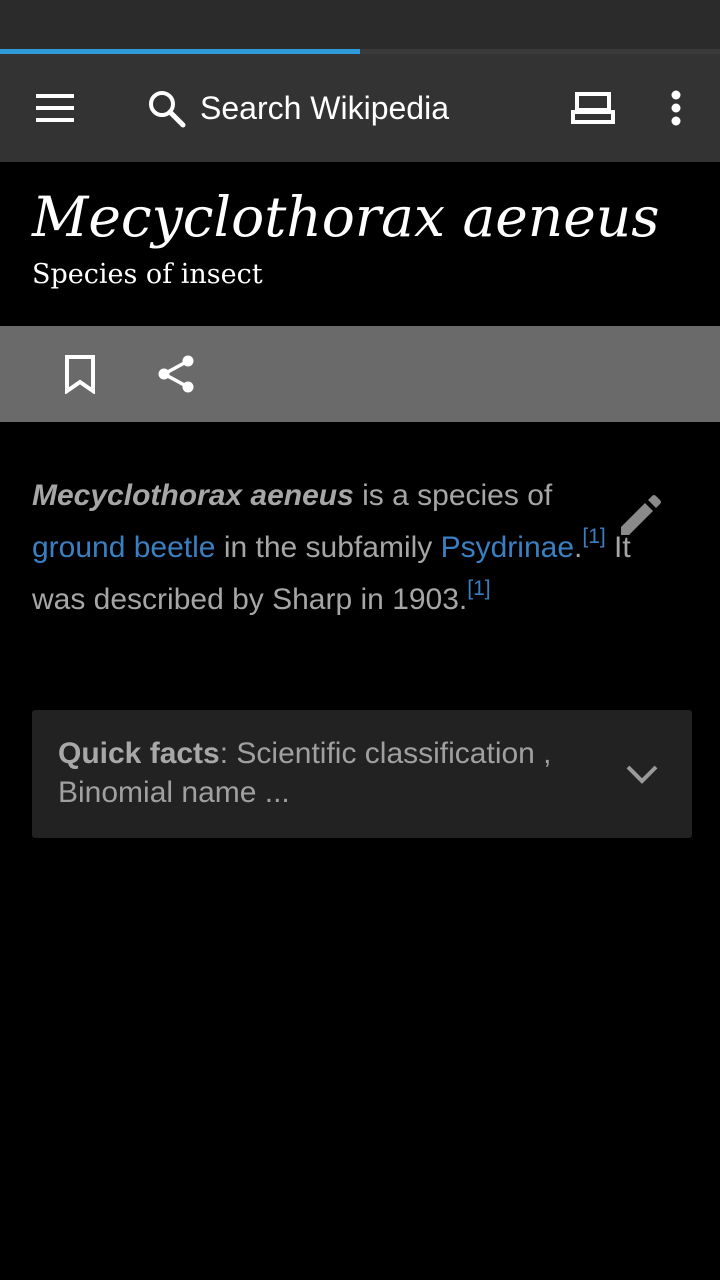  What do you see at coordinates (139, 753) in the screenshot?
I see `quick-facts-label: Quick facts` at bounding box center [139, 753].